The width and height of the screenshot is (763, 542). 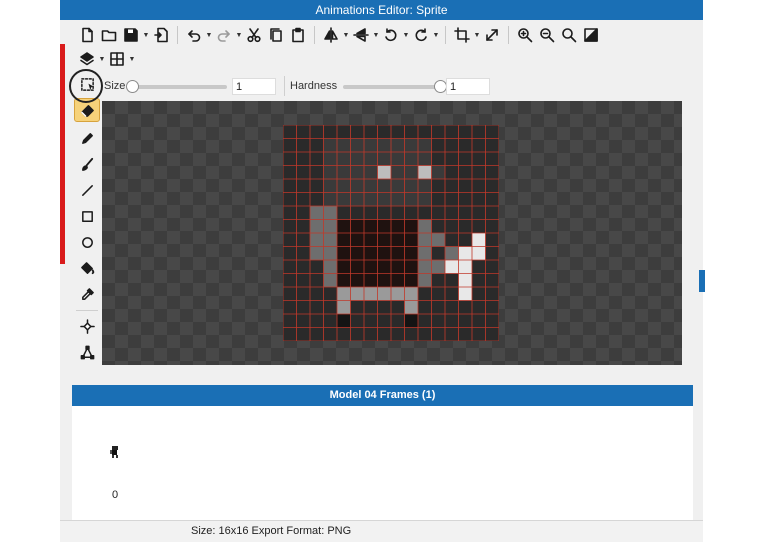 What do you see at coordinates (391, 35) in the screenshot?
I see `rotate-left-icon` at bounding box center [391, 35].